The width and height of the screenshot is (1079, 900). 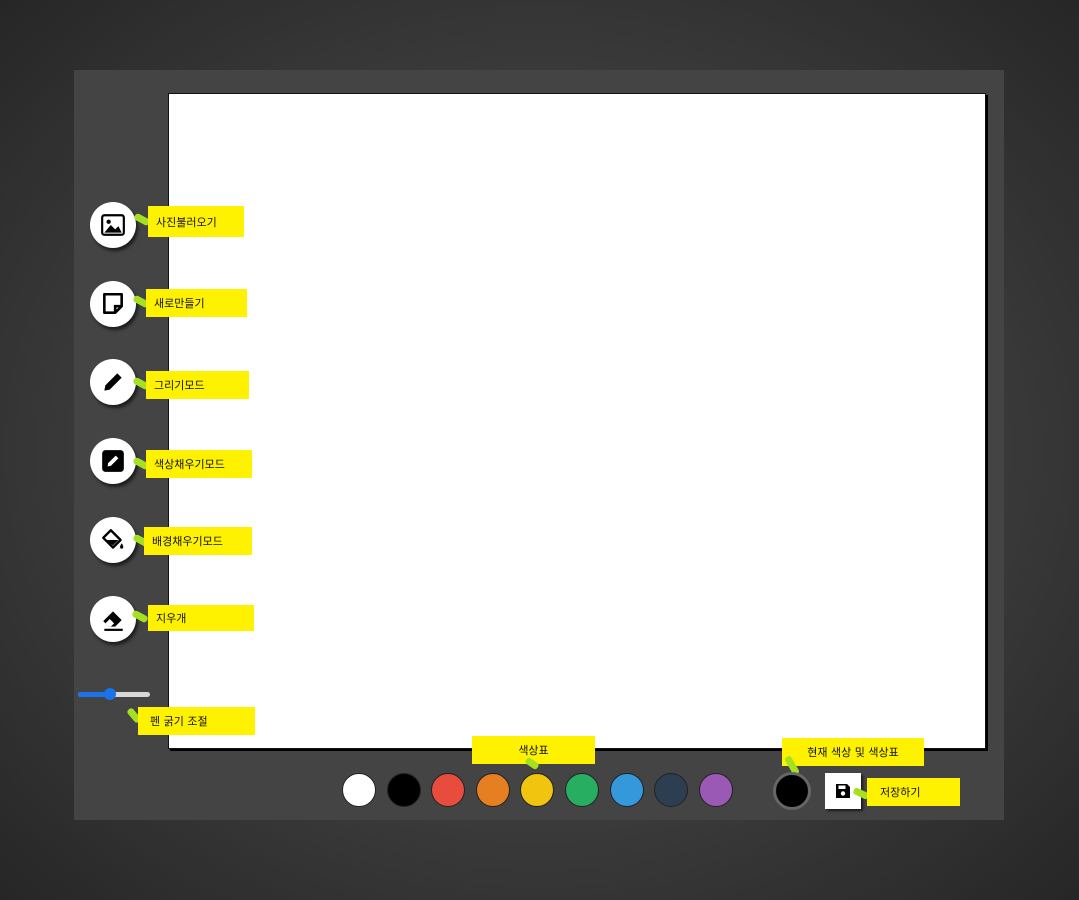 I want to click on load-photo-label: 사진불러오기, so click(x=186, y=222).